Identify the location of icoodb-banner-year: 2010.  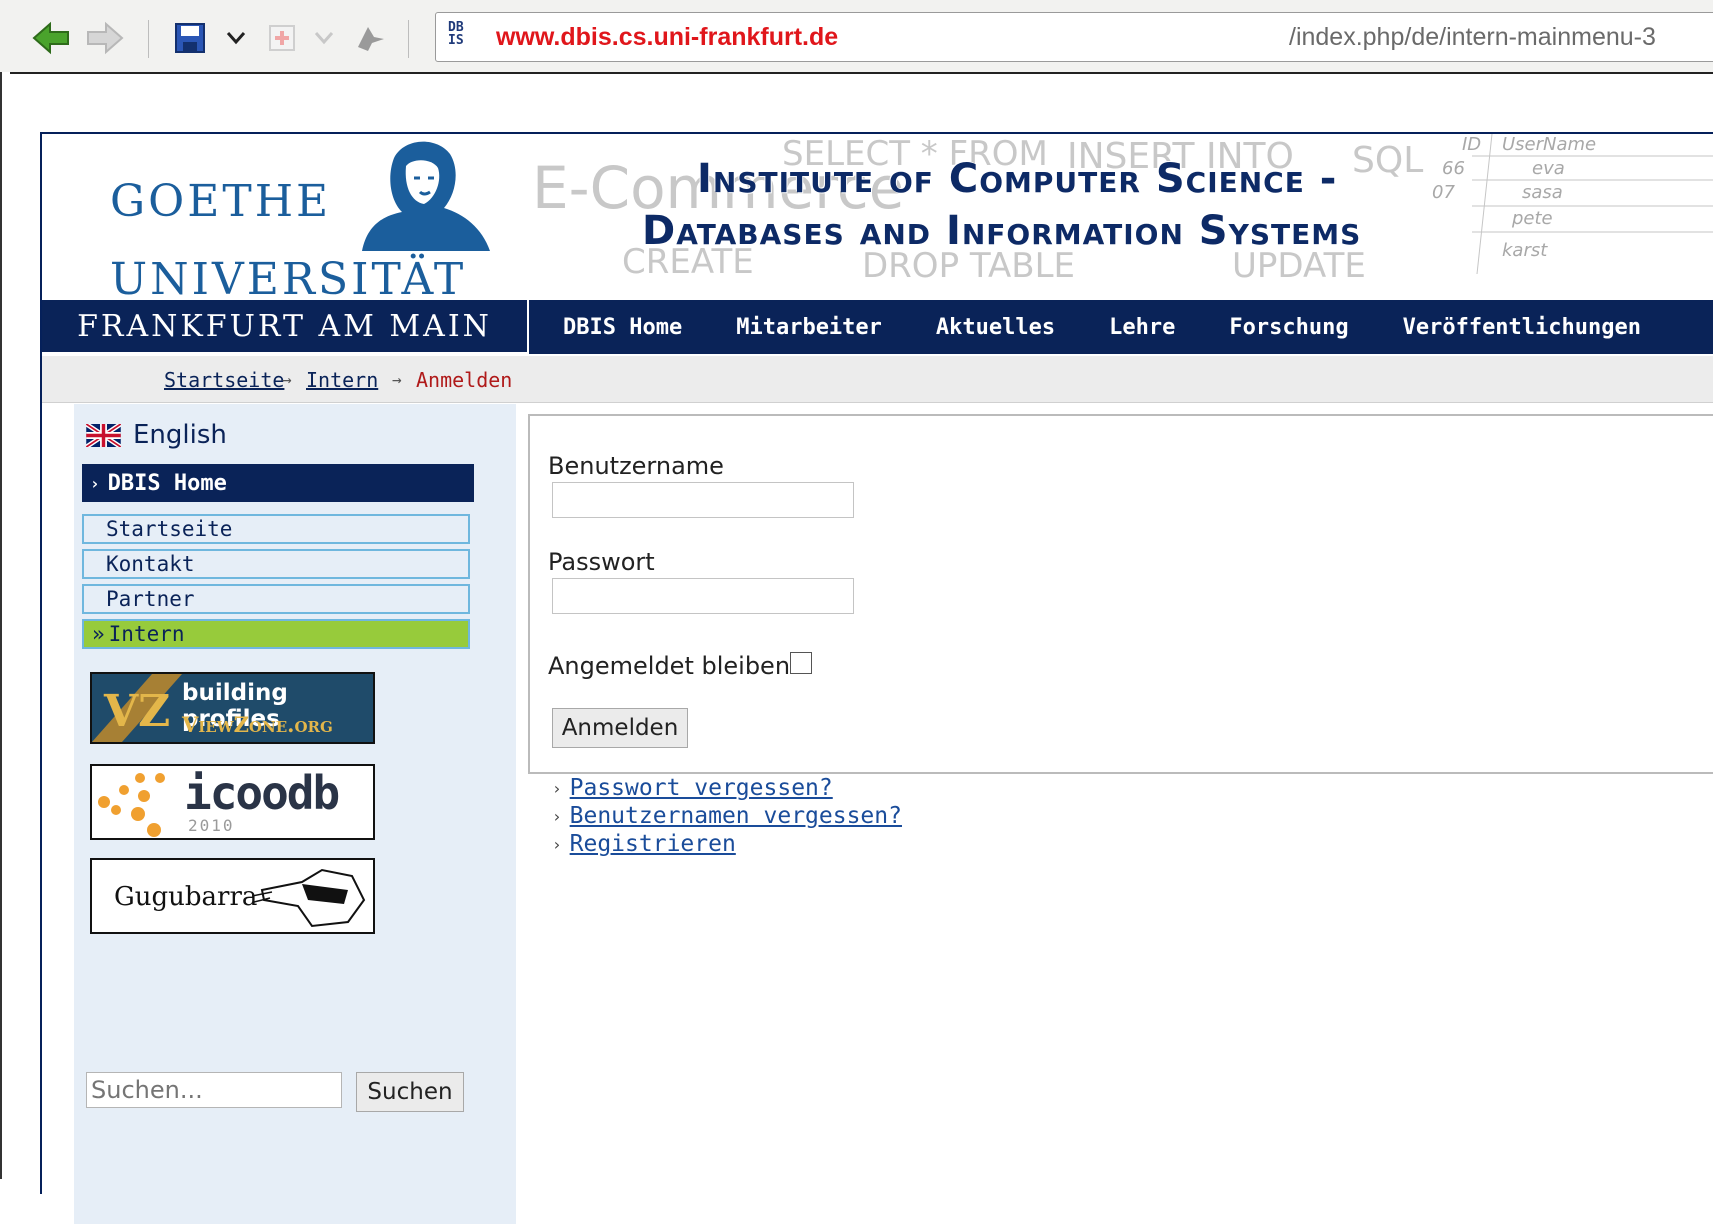
(211, 825).